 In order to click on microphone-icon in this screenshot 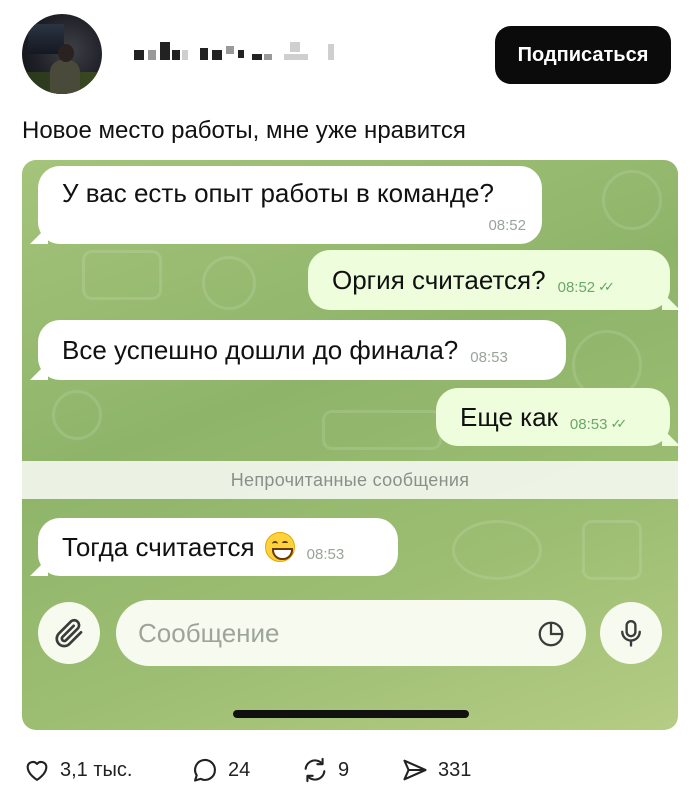, I will do `click(631, 633)`.